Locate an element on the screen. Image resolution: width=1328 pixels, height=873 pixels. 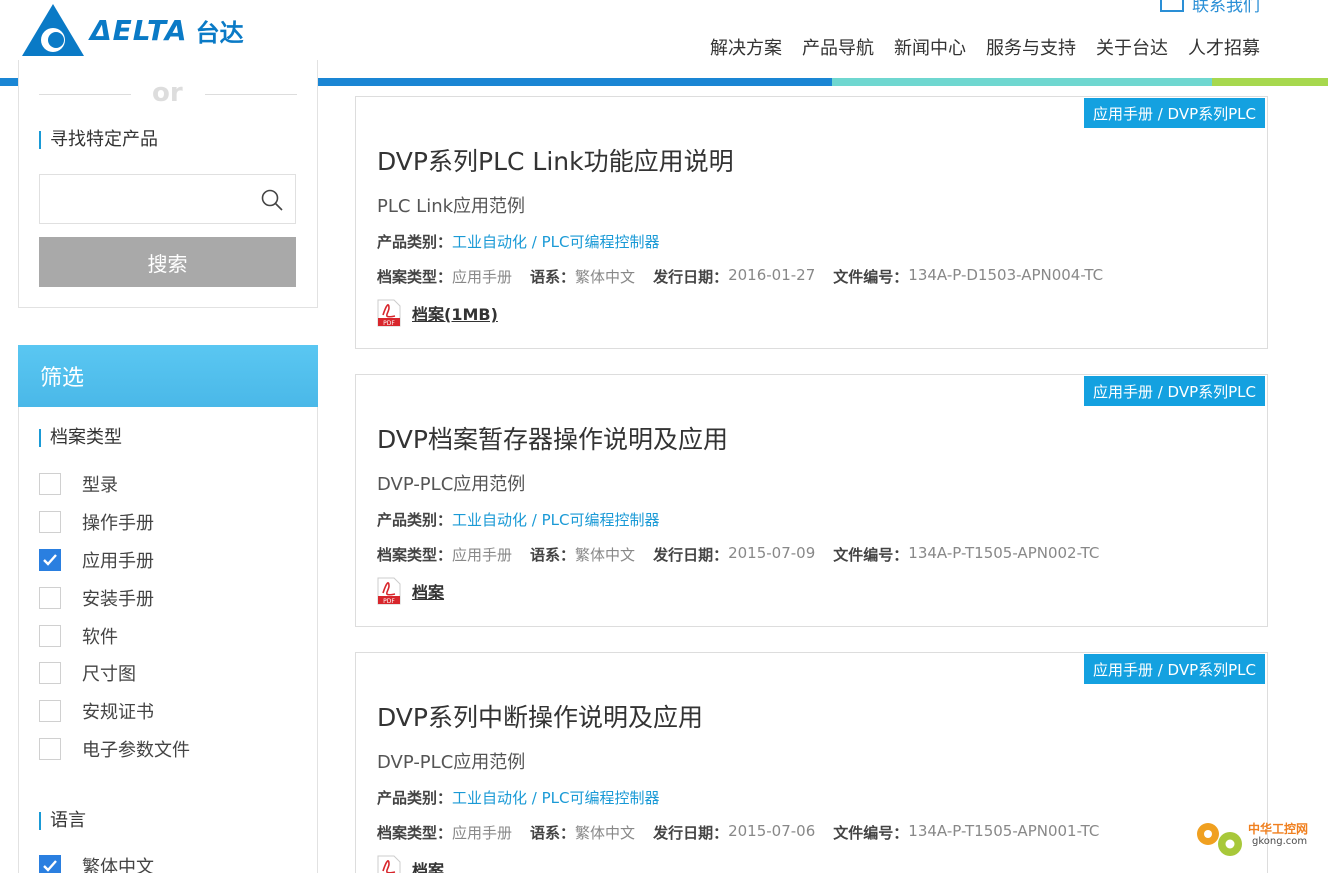
product-search-panel: or 寻找特定产品 搜索 is located at coordinates (168, 184).